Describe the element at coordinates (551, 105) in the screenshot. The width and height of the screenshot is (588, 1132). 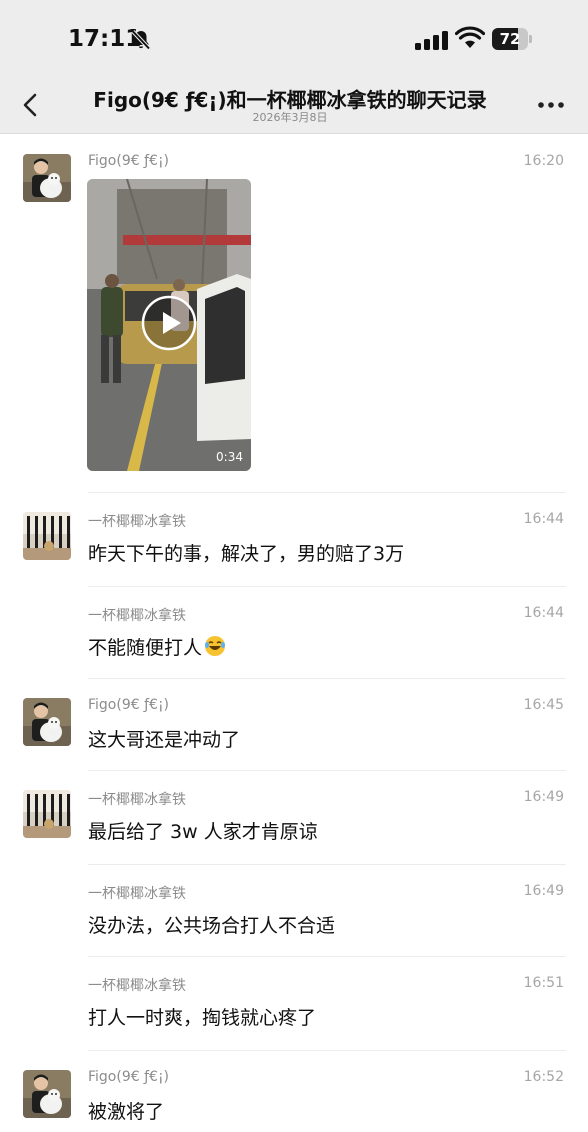
I see `more-options-icon` at that location.